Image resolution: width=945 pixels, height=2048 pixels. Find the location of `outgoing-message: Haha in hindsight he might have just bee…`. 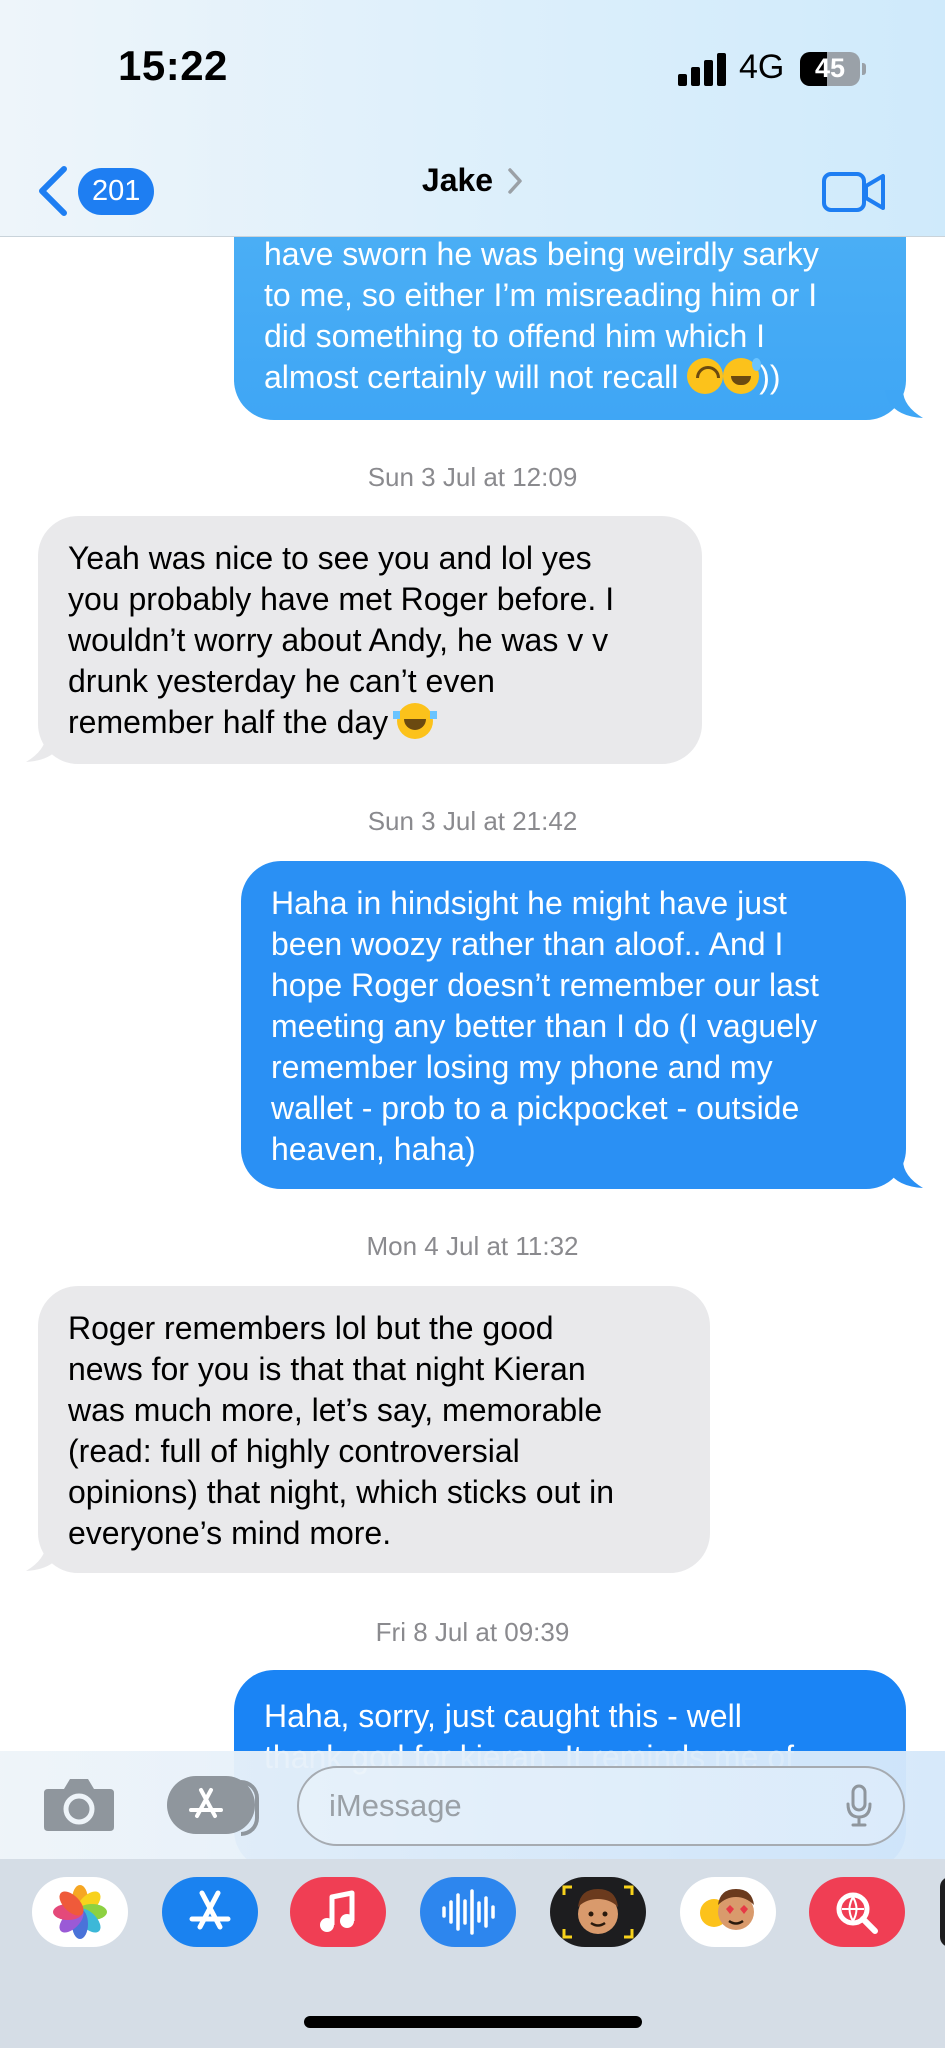

outgoing-message: Haha in hindsight he might have just bee… is located at coordinates (573, 1025).